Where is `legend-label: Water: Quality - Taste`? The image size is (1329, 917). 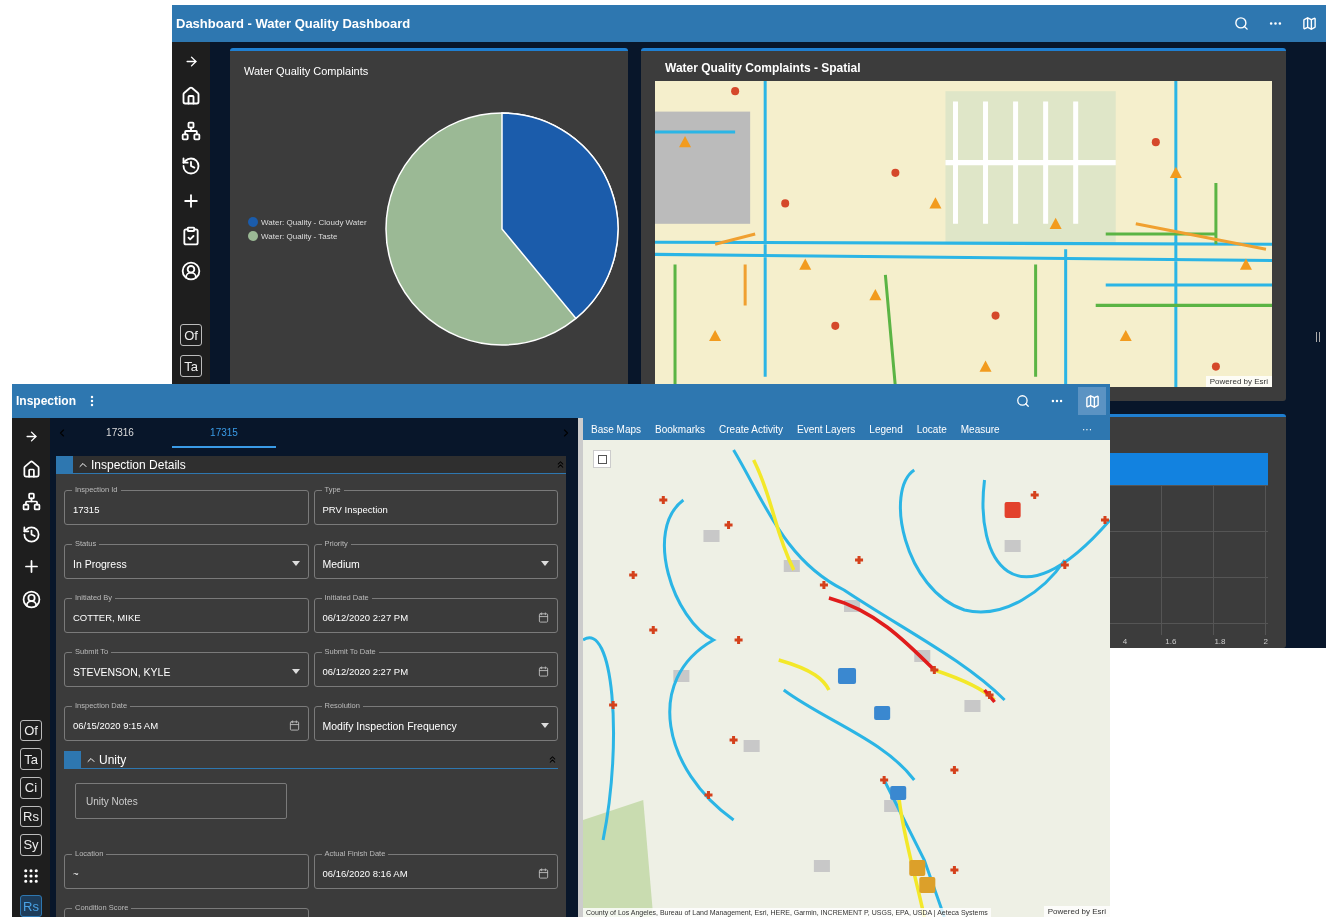
legend-label: Water: Quality - Taste is located at coordinates (299, 236).